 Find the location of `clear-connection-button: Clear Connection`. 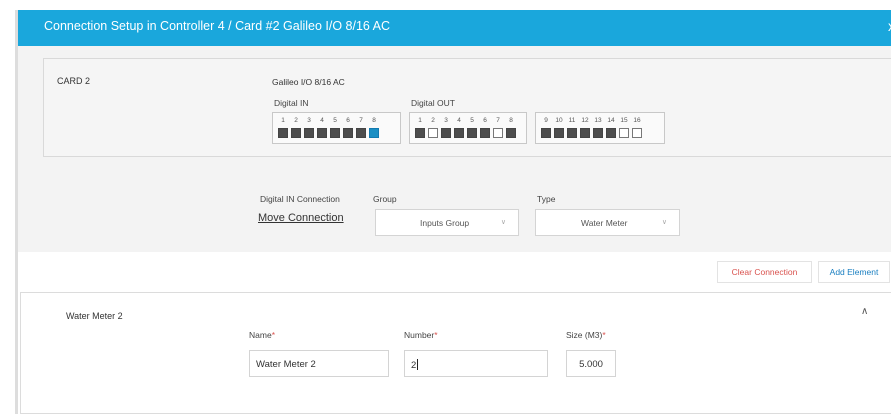

clear-connection-button: Clear Connection is located at coordinates (764, 272).